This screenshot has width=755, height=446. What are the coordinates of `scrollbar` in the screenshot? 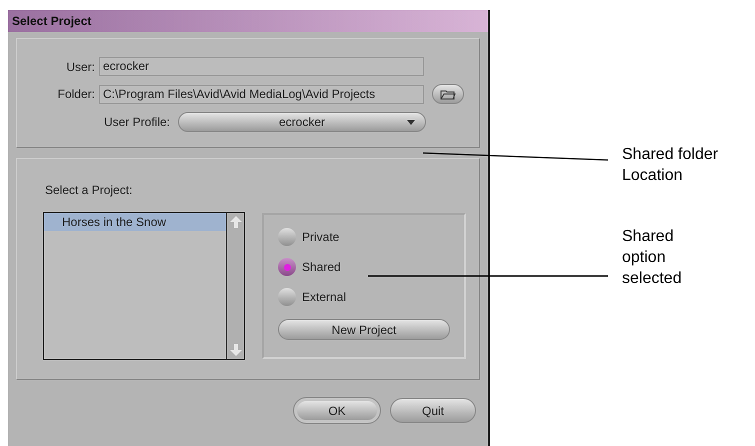 It's located at (235, 286).